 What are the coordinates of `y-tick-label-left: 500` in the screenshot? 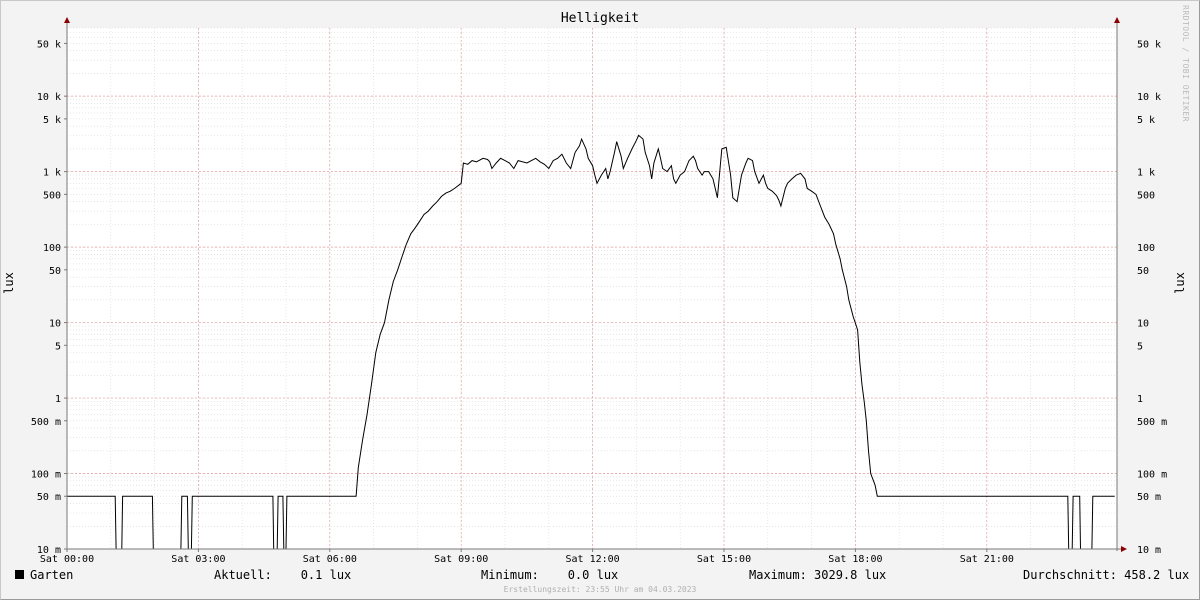 It's located at (52, 195).